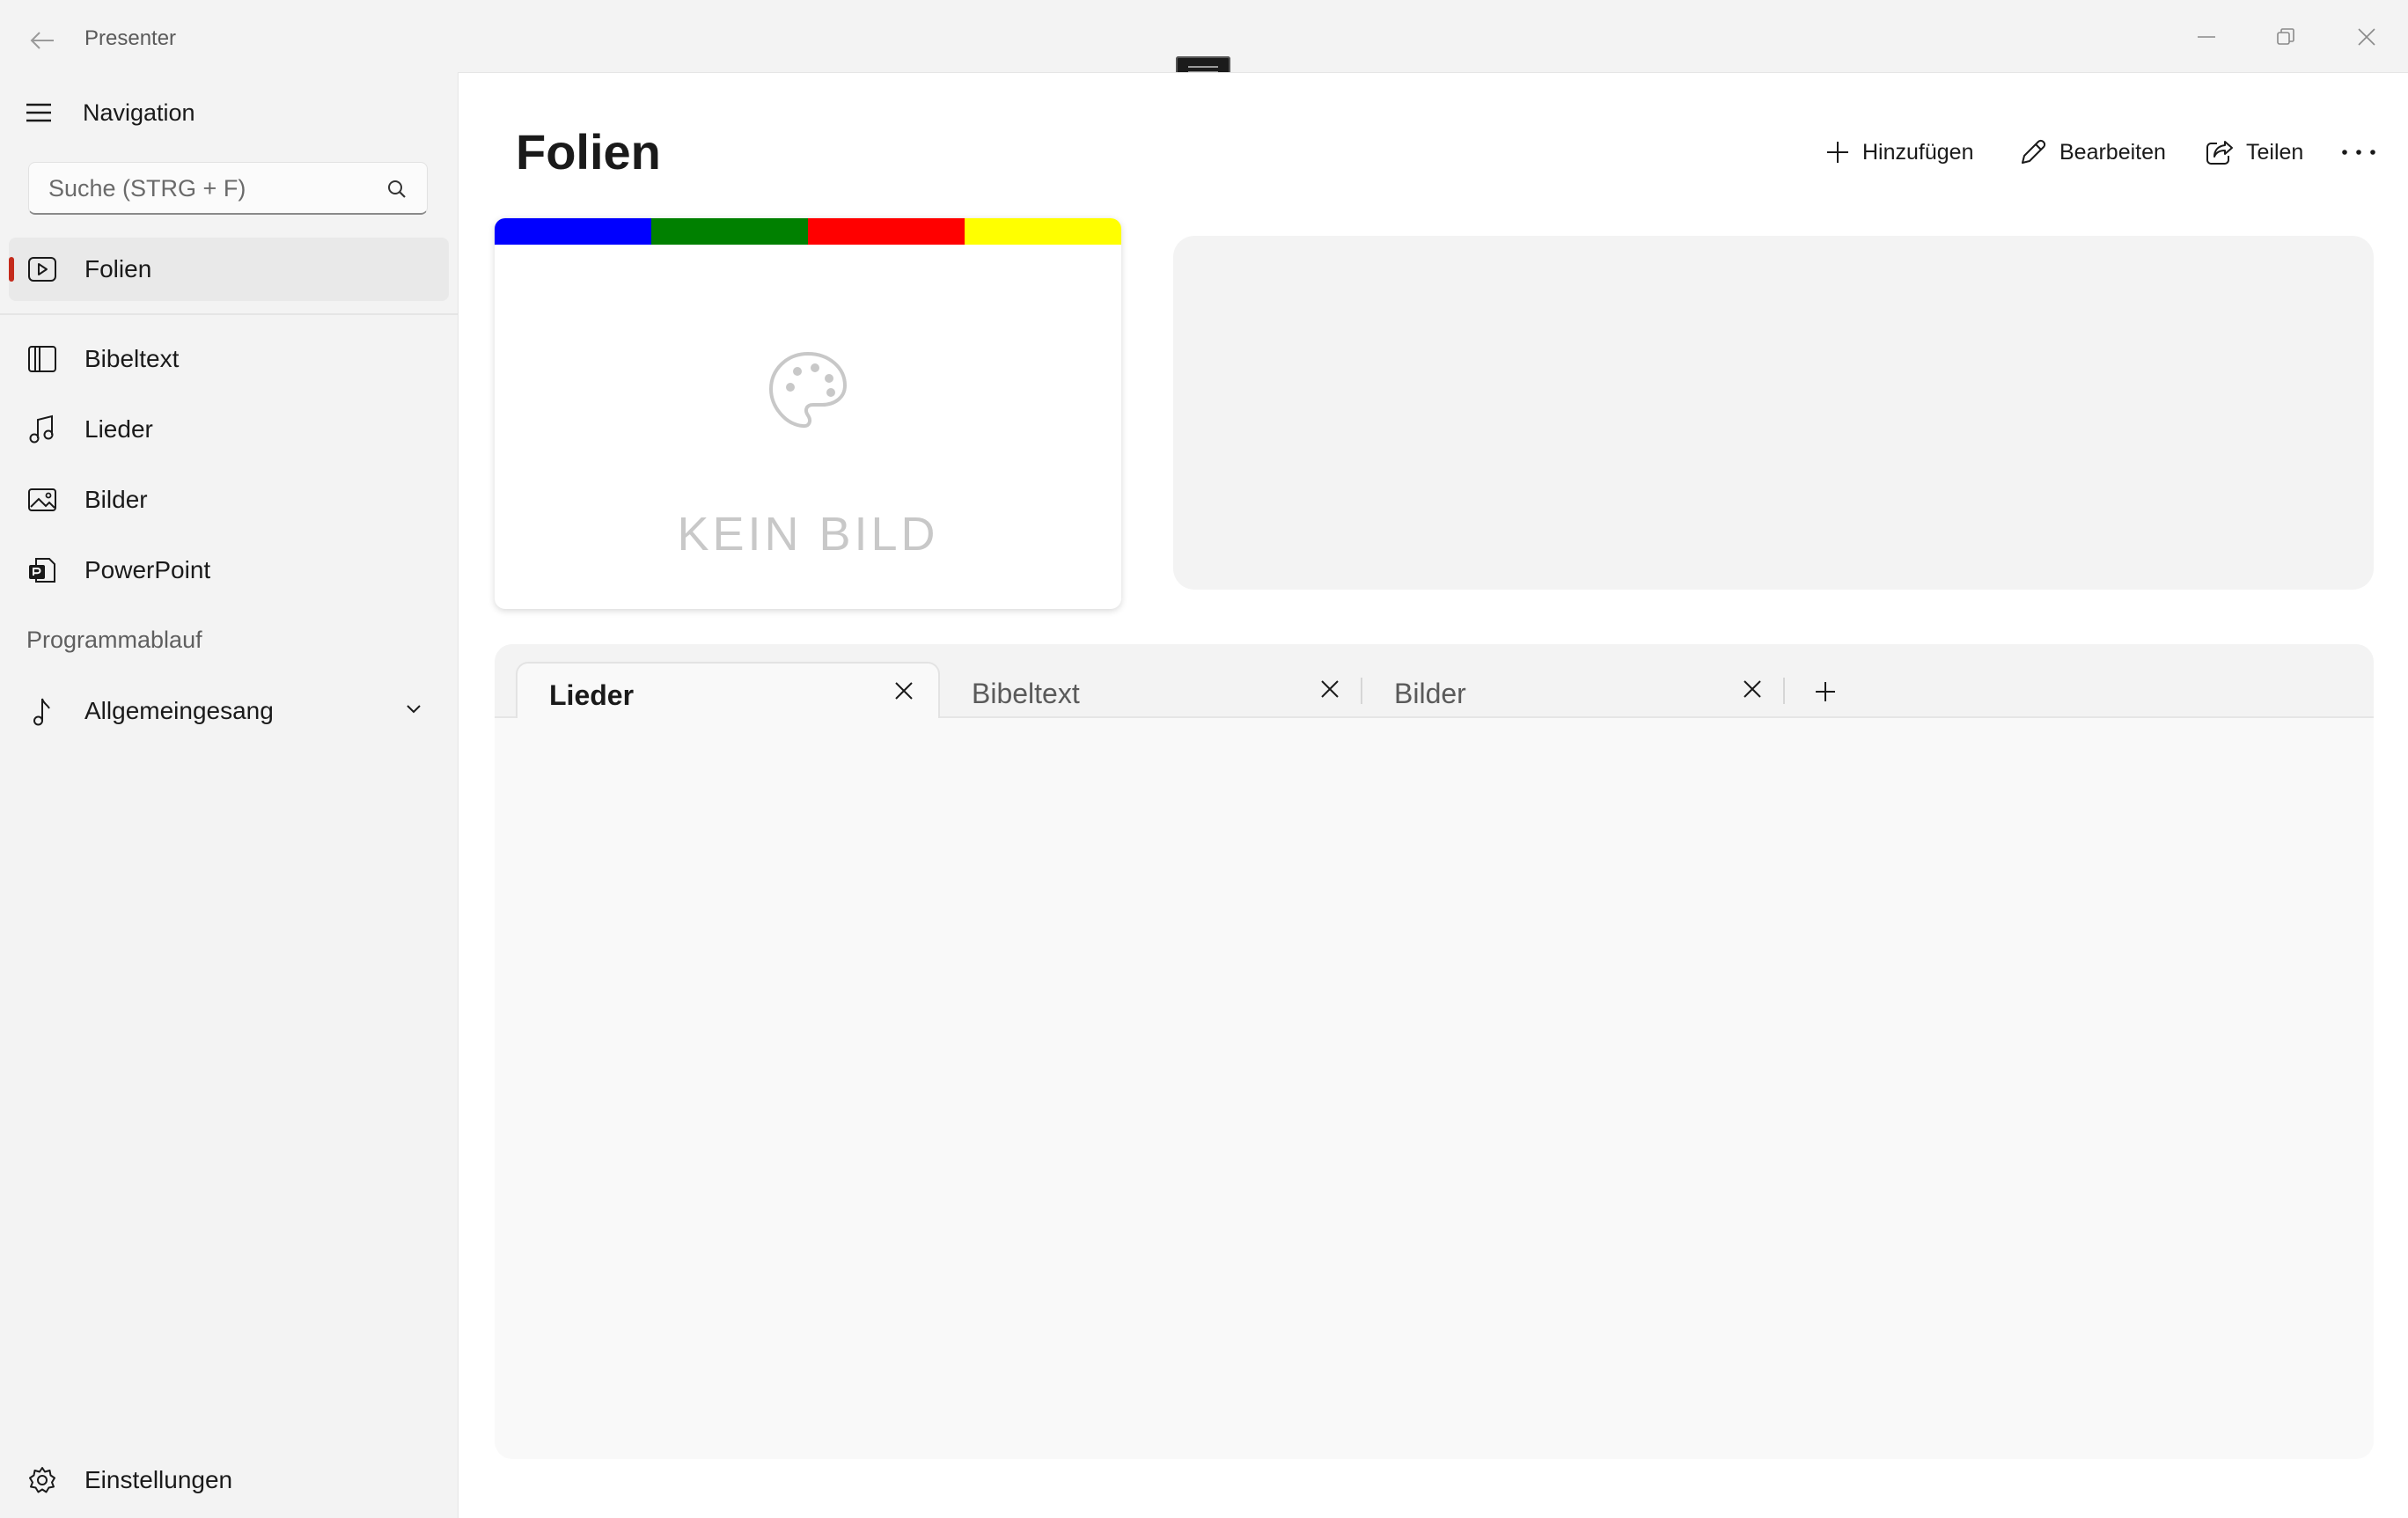 The image size is (2408, 1518). I want to click on chevron-down-icon, so click(413, 709).